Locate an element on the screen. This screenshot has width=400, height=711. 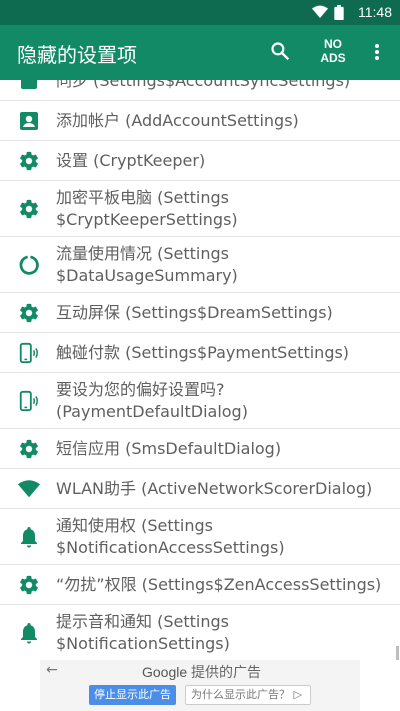
search-icon is located at coordinates (280, 51).